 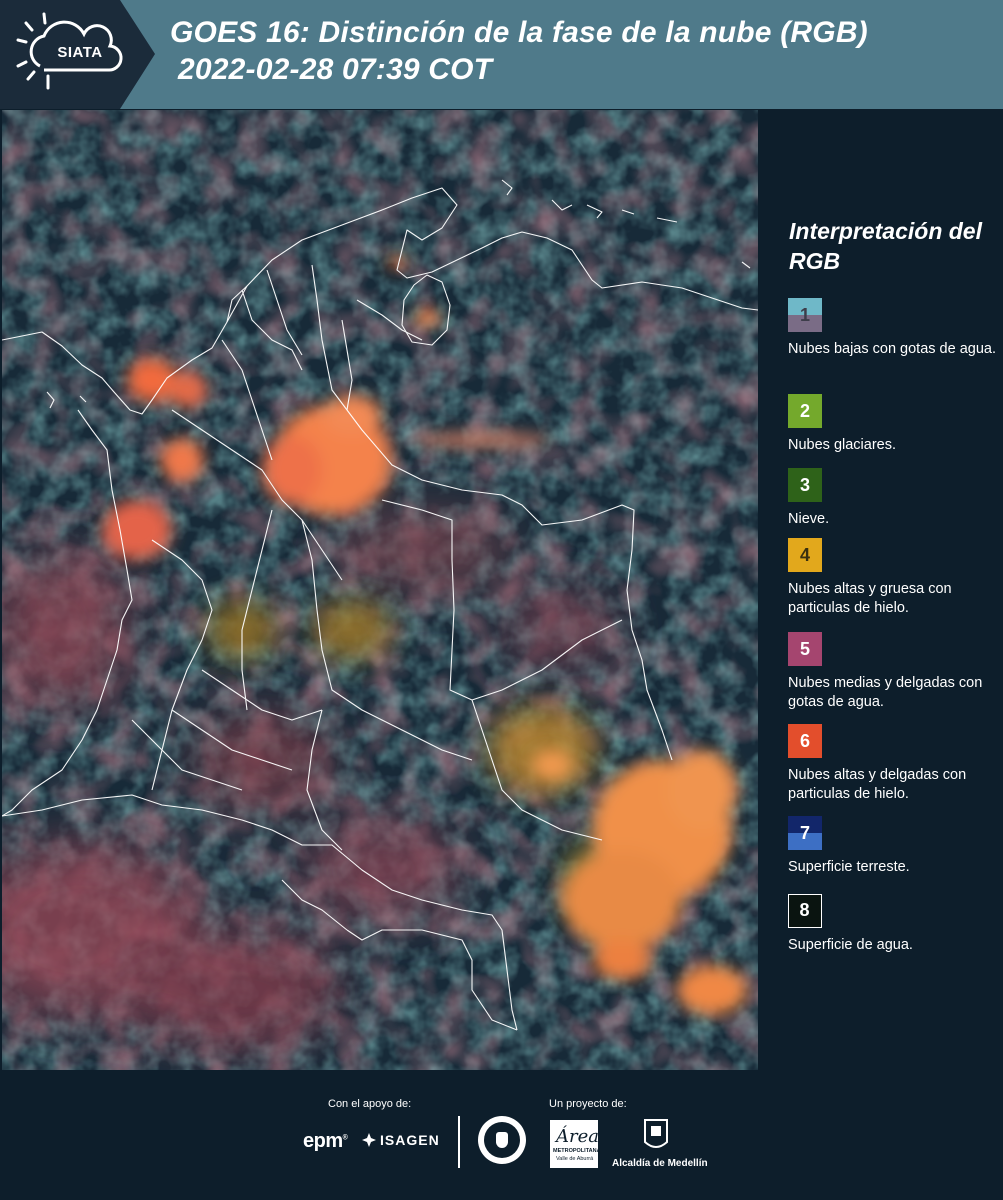 I want to click on logo-text: SIATA, so click(x=80, y=52).